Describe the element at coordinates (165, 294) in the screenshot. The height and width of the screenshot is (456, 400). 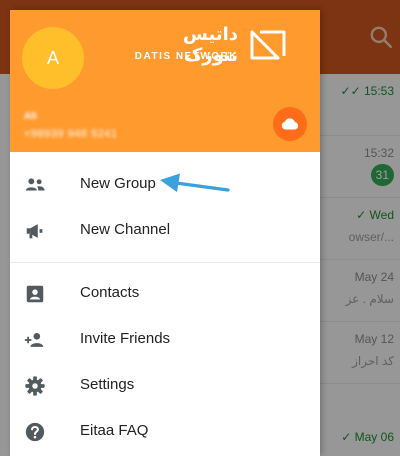
I see `menu-item-contacts: Contacts` at that location.